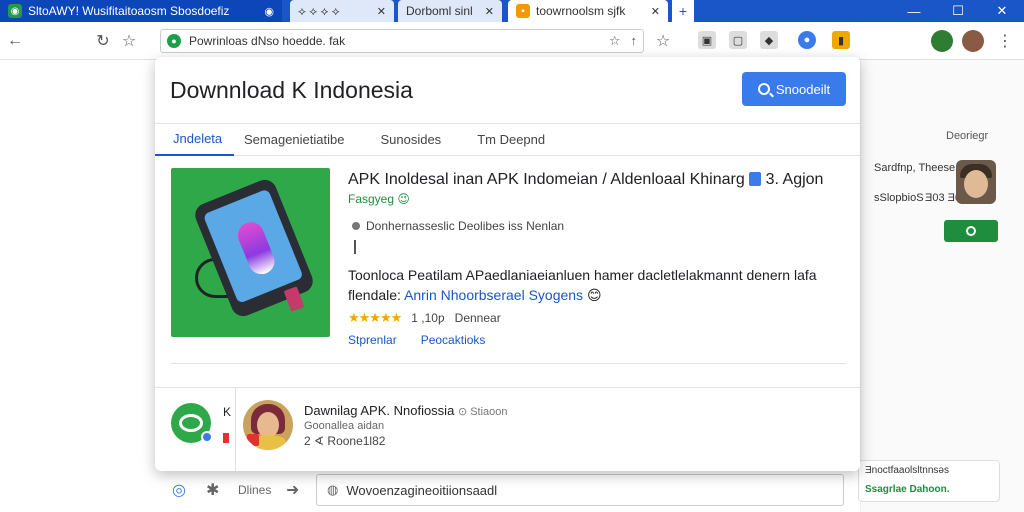  I want to click on tab-label: Dorboml sinl, so click(439, 11).